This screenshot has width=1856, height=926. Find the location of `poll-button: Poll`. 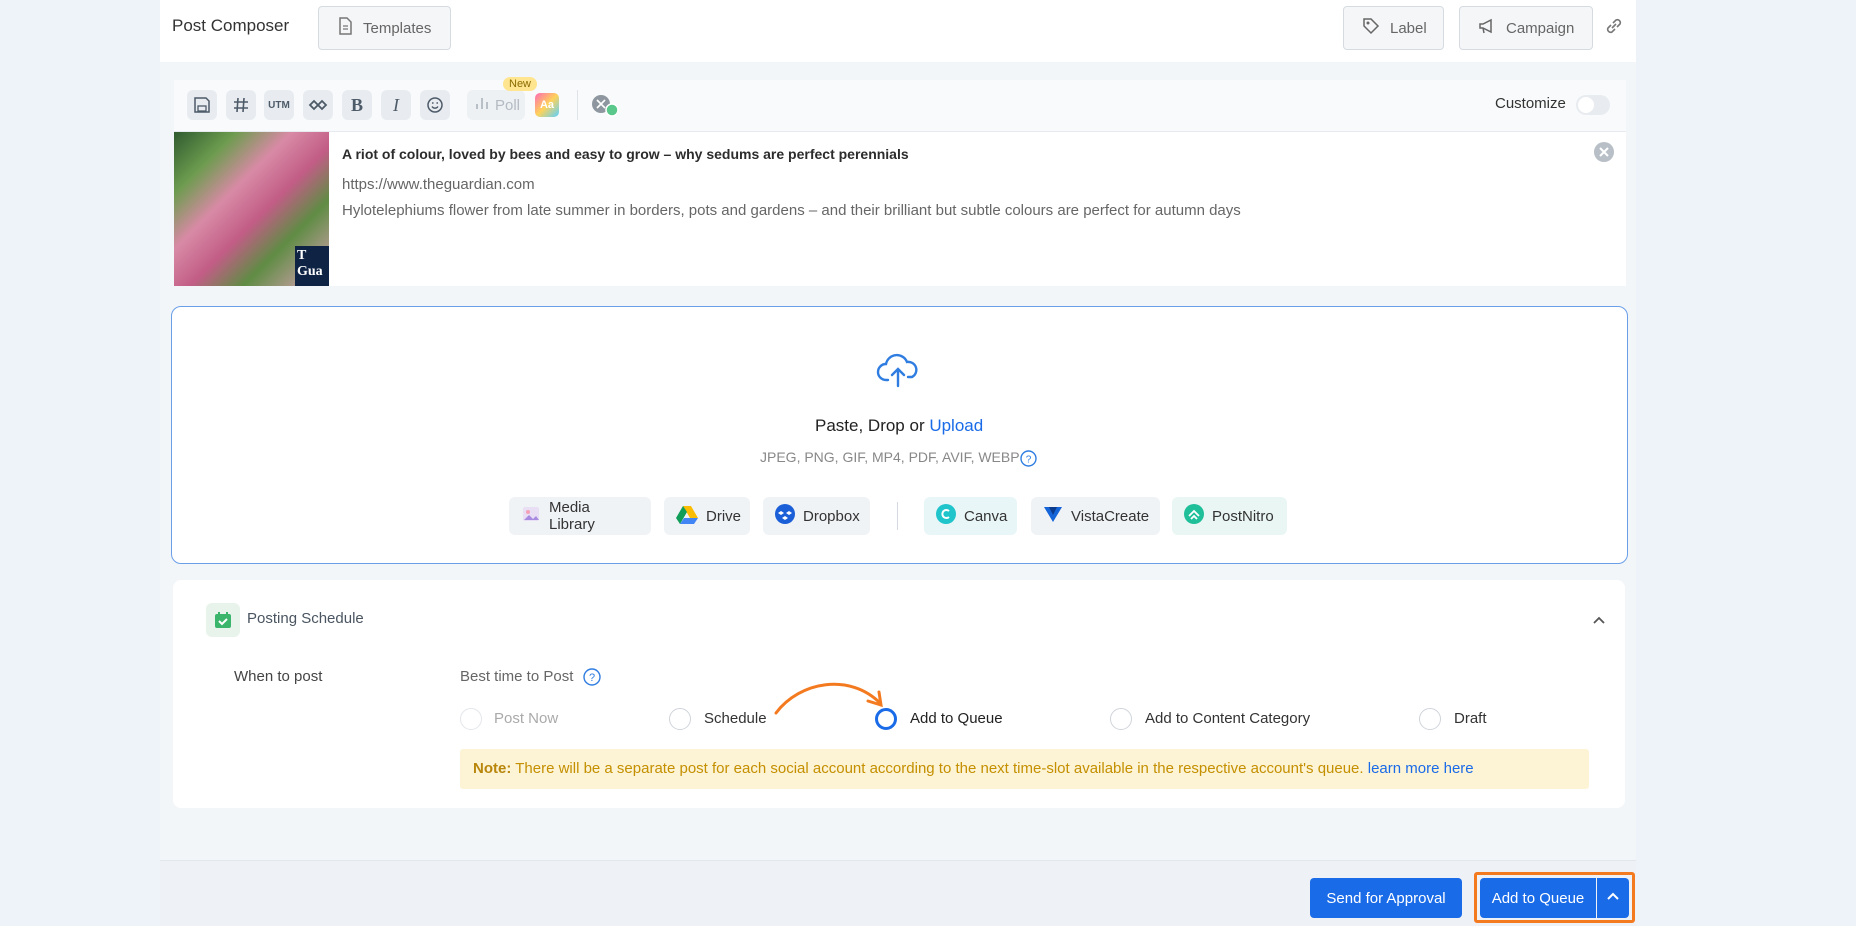

poll-button: Poll is located at coordinates (496, 105).